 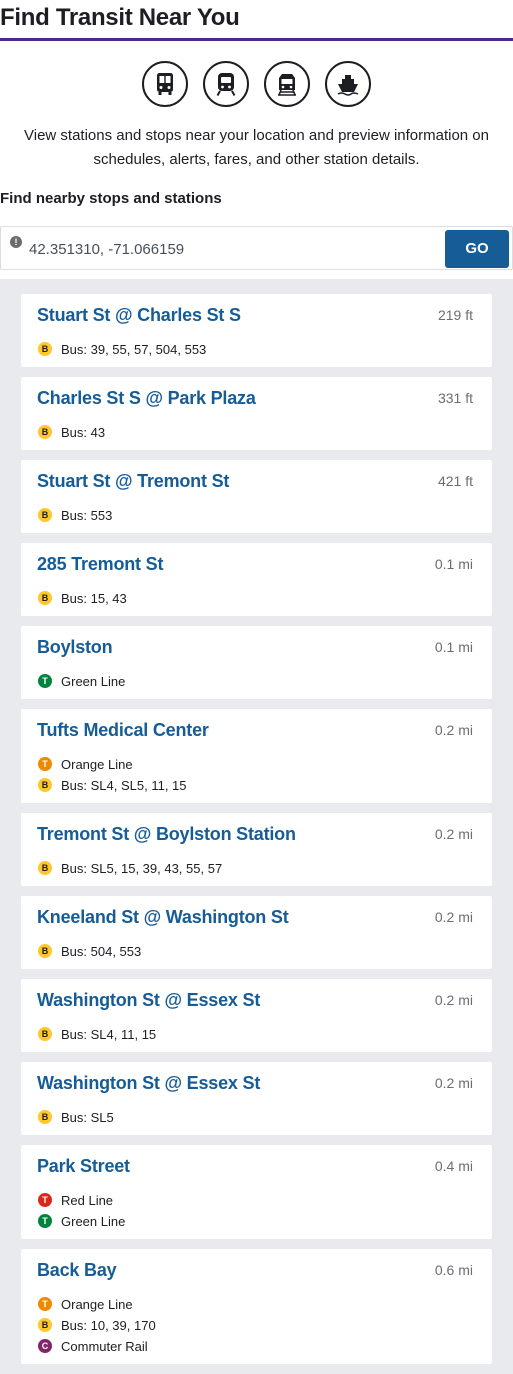 I want to click on subway-icon, so click(x=226, y=84).